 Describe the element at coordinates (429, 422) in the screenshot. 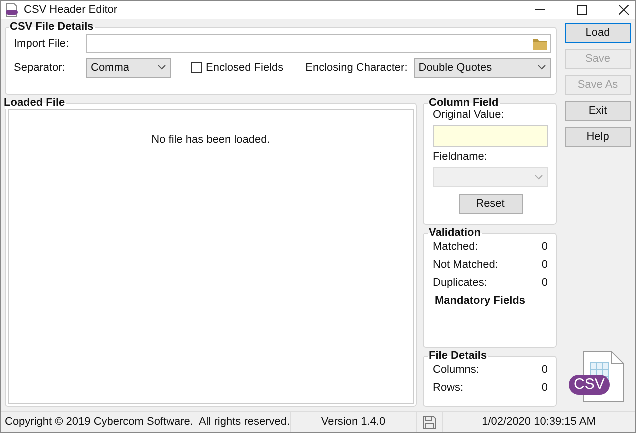

I see `save-icon` at that location.